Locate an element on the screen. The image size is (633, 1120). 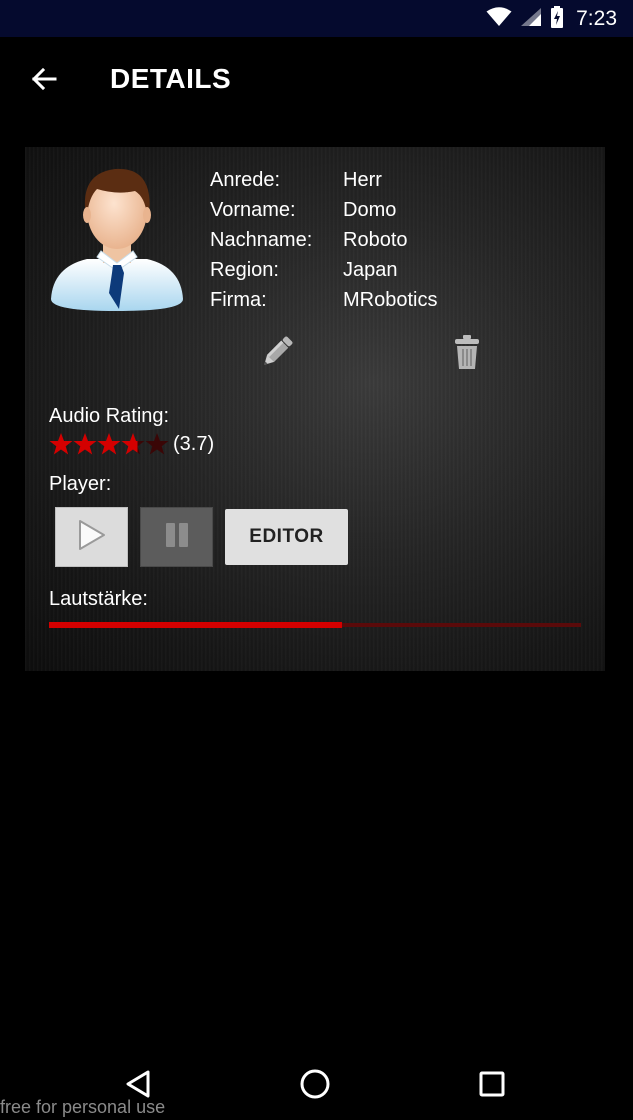
edit-button is located at coordinates (277, 354).